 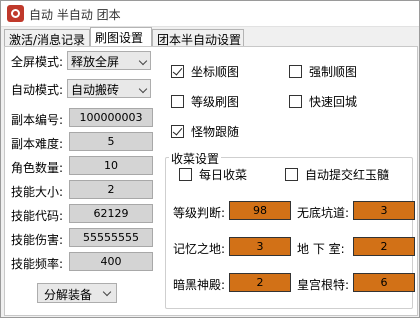 I want to click on tab-raid-semi-auto: 团本半自动设置, so click(x=198, y=38).